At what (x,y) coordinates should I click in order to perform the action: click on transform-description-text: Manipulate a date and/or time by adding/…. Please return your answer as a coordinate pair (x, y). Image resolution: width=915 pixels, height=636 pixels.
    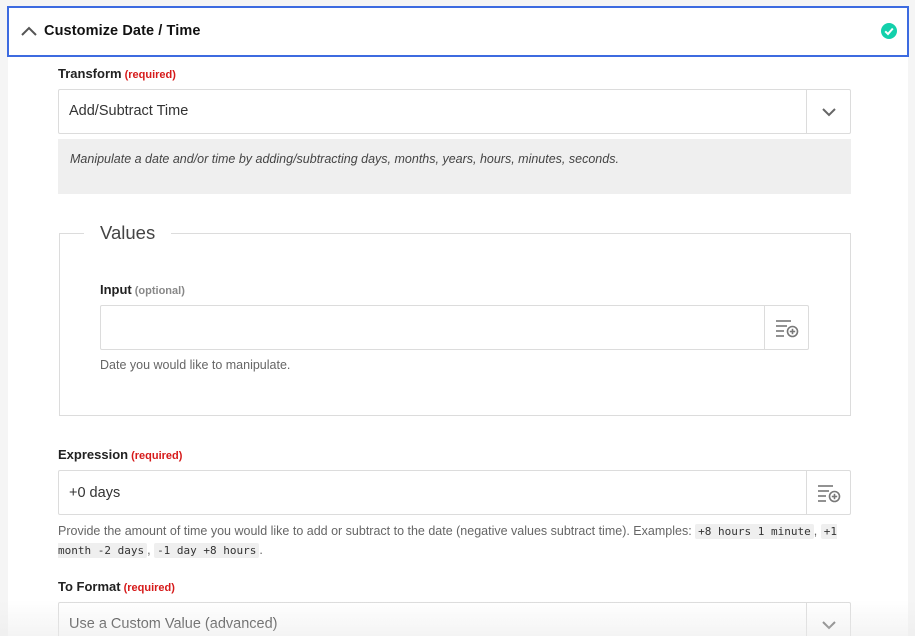
    Looking at the image, I should click on (344, 159).